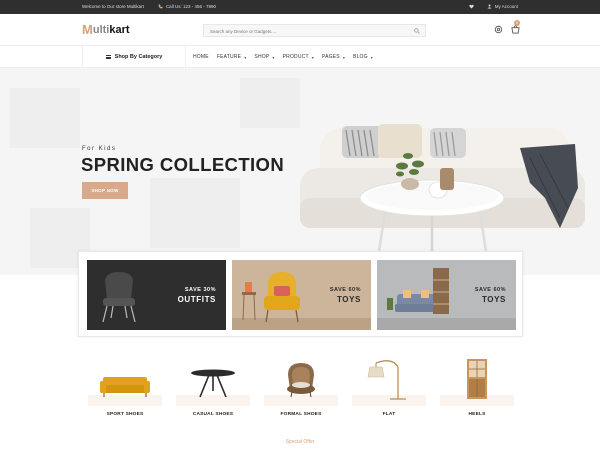 This screenshot has height=450, width=600. Describe the element at coordinates (190, 6) in the screenshot. I see `call-text: Call Us: 123 - 456 - 7890` at that location.